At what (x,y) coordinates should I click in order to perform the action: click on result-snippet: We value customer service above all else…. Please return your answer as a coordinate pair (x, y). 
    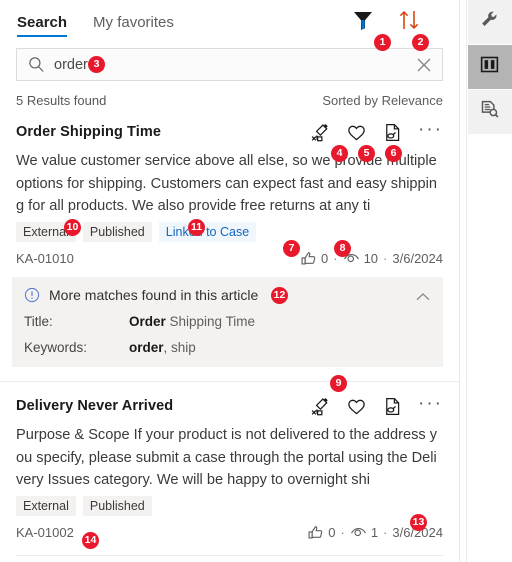
    Looking at the image, I should click on (227, 183).